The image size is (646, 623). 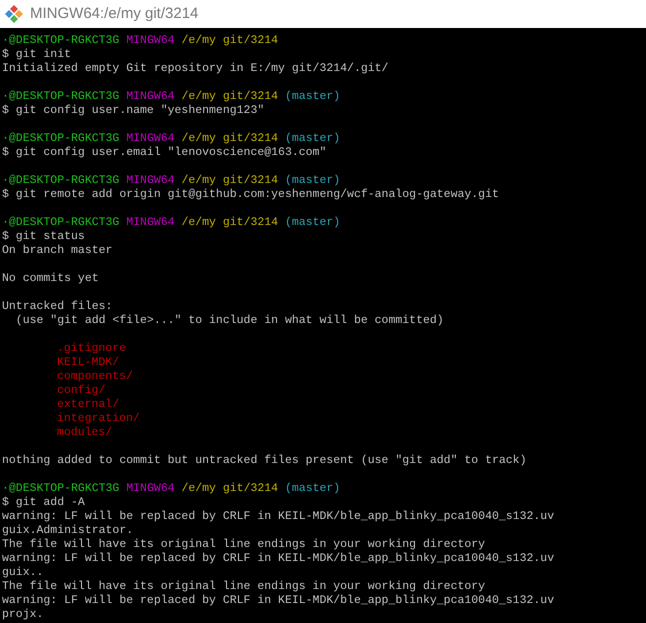 What do you see at coordinates (164, 152) in the screenshot?
I see `command-line: $ git config user.email "lenovoscience@163.com"` at bounding box center [164, 152].